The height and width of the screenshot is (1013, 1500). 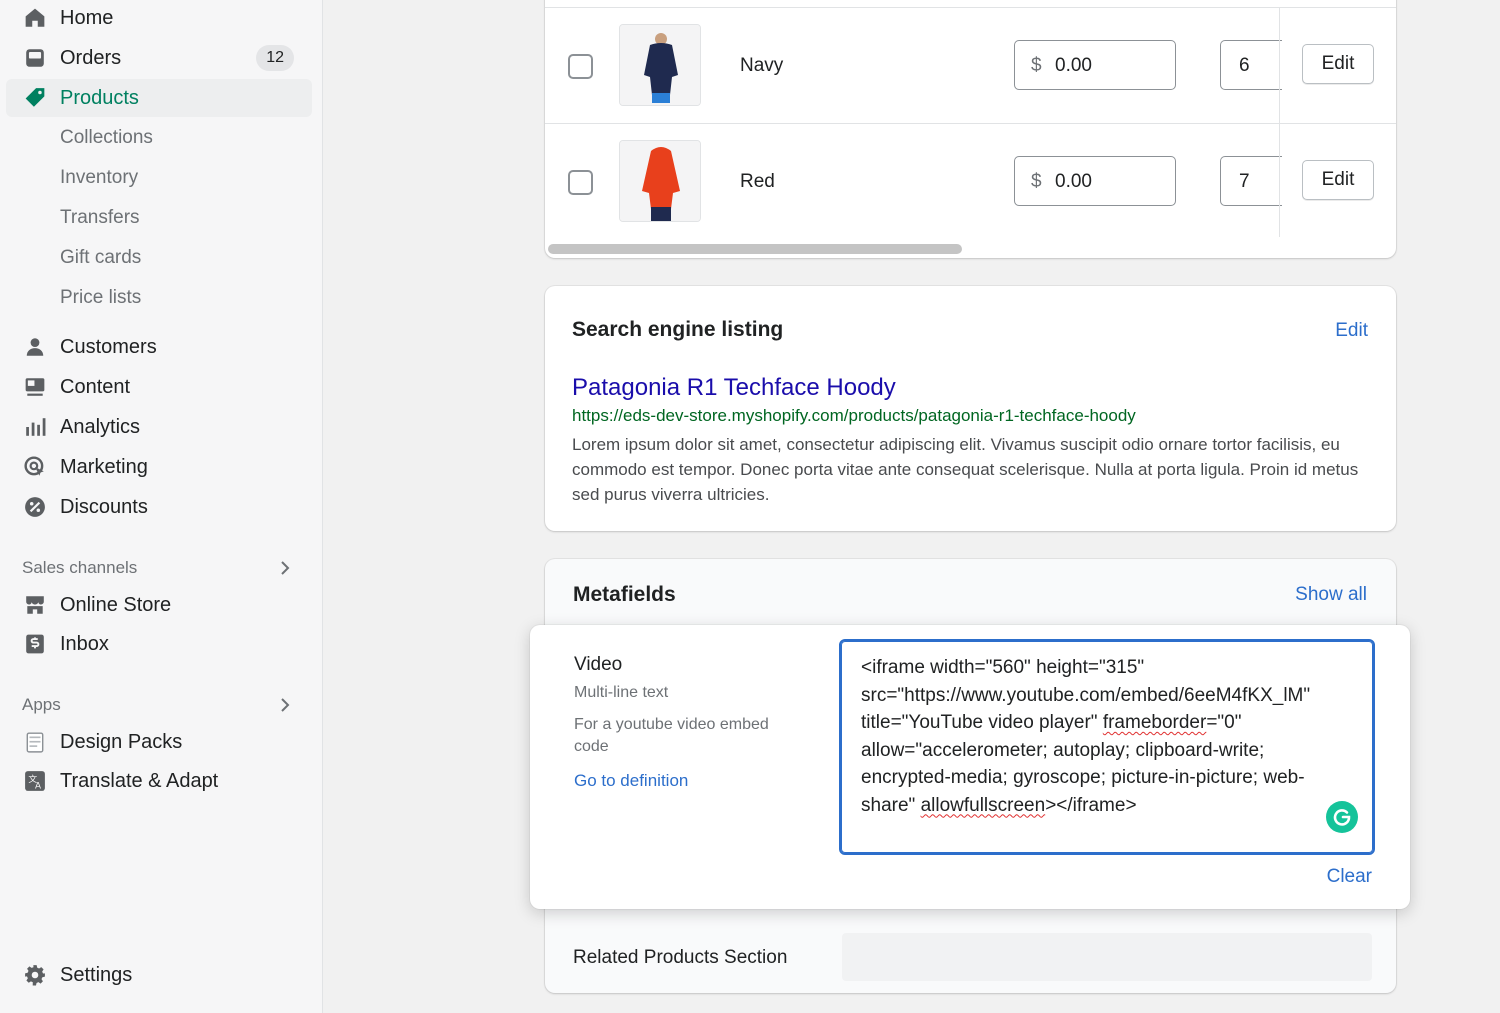 I want to click on sidebar-item-design-packs: Design Packs, so click(x=159, y=742).